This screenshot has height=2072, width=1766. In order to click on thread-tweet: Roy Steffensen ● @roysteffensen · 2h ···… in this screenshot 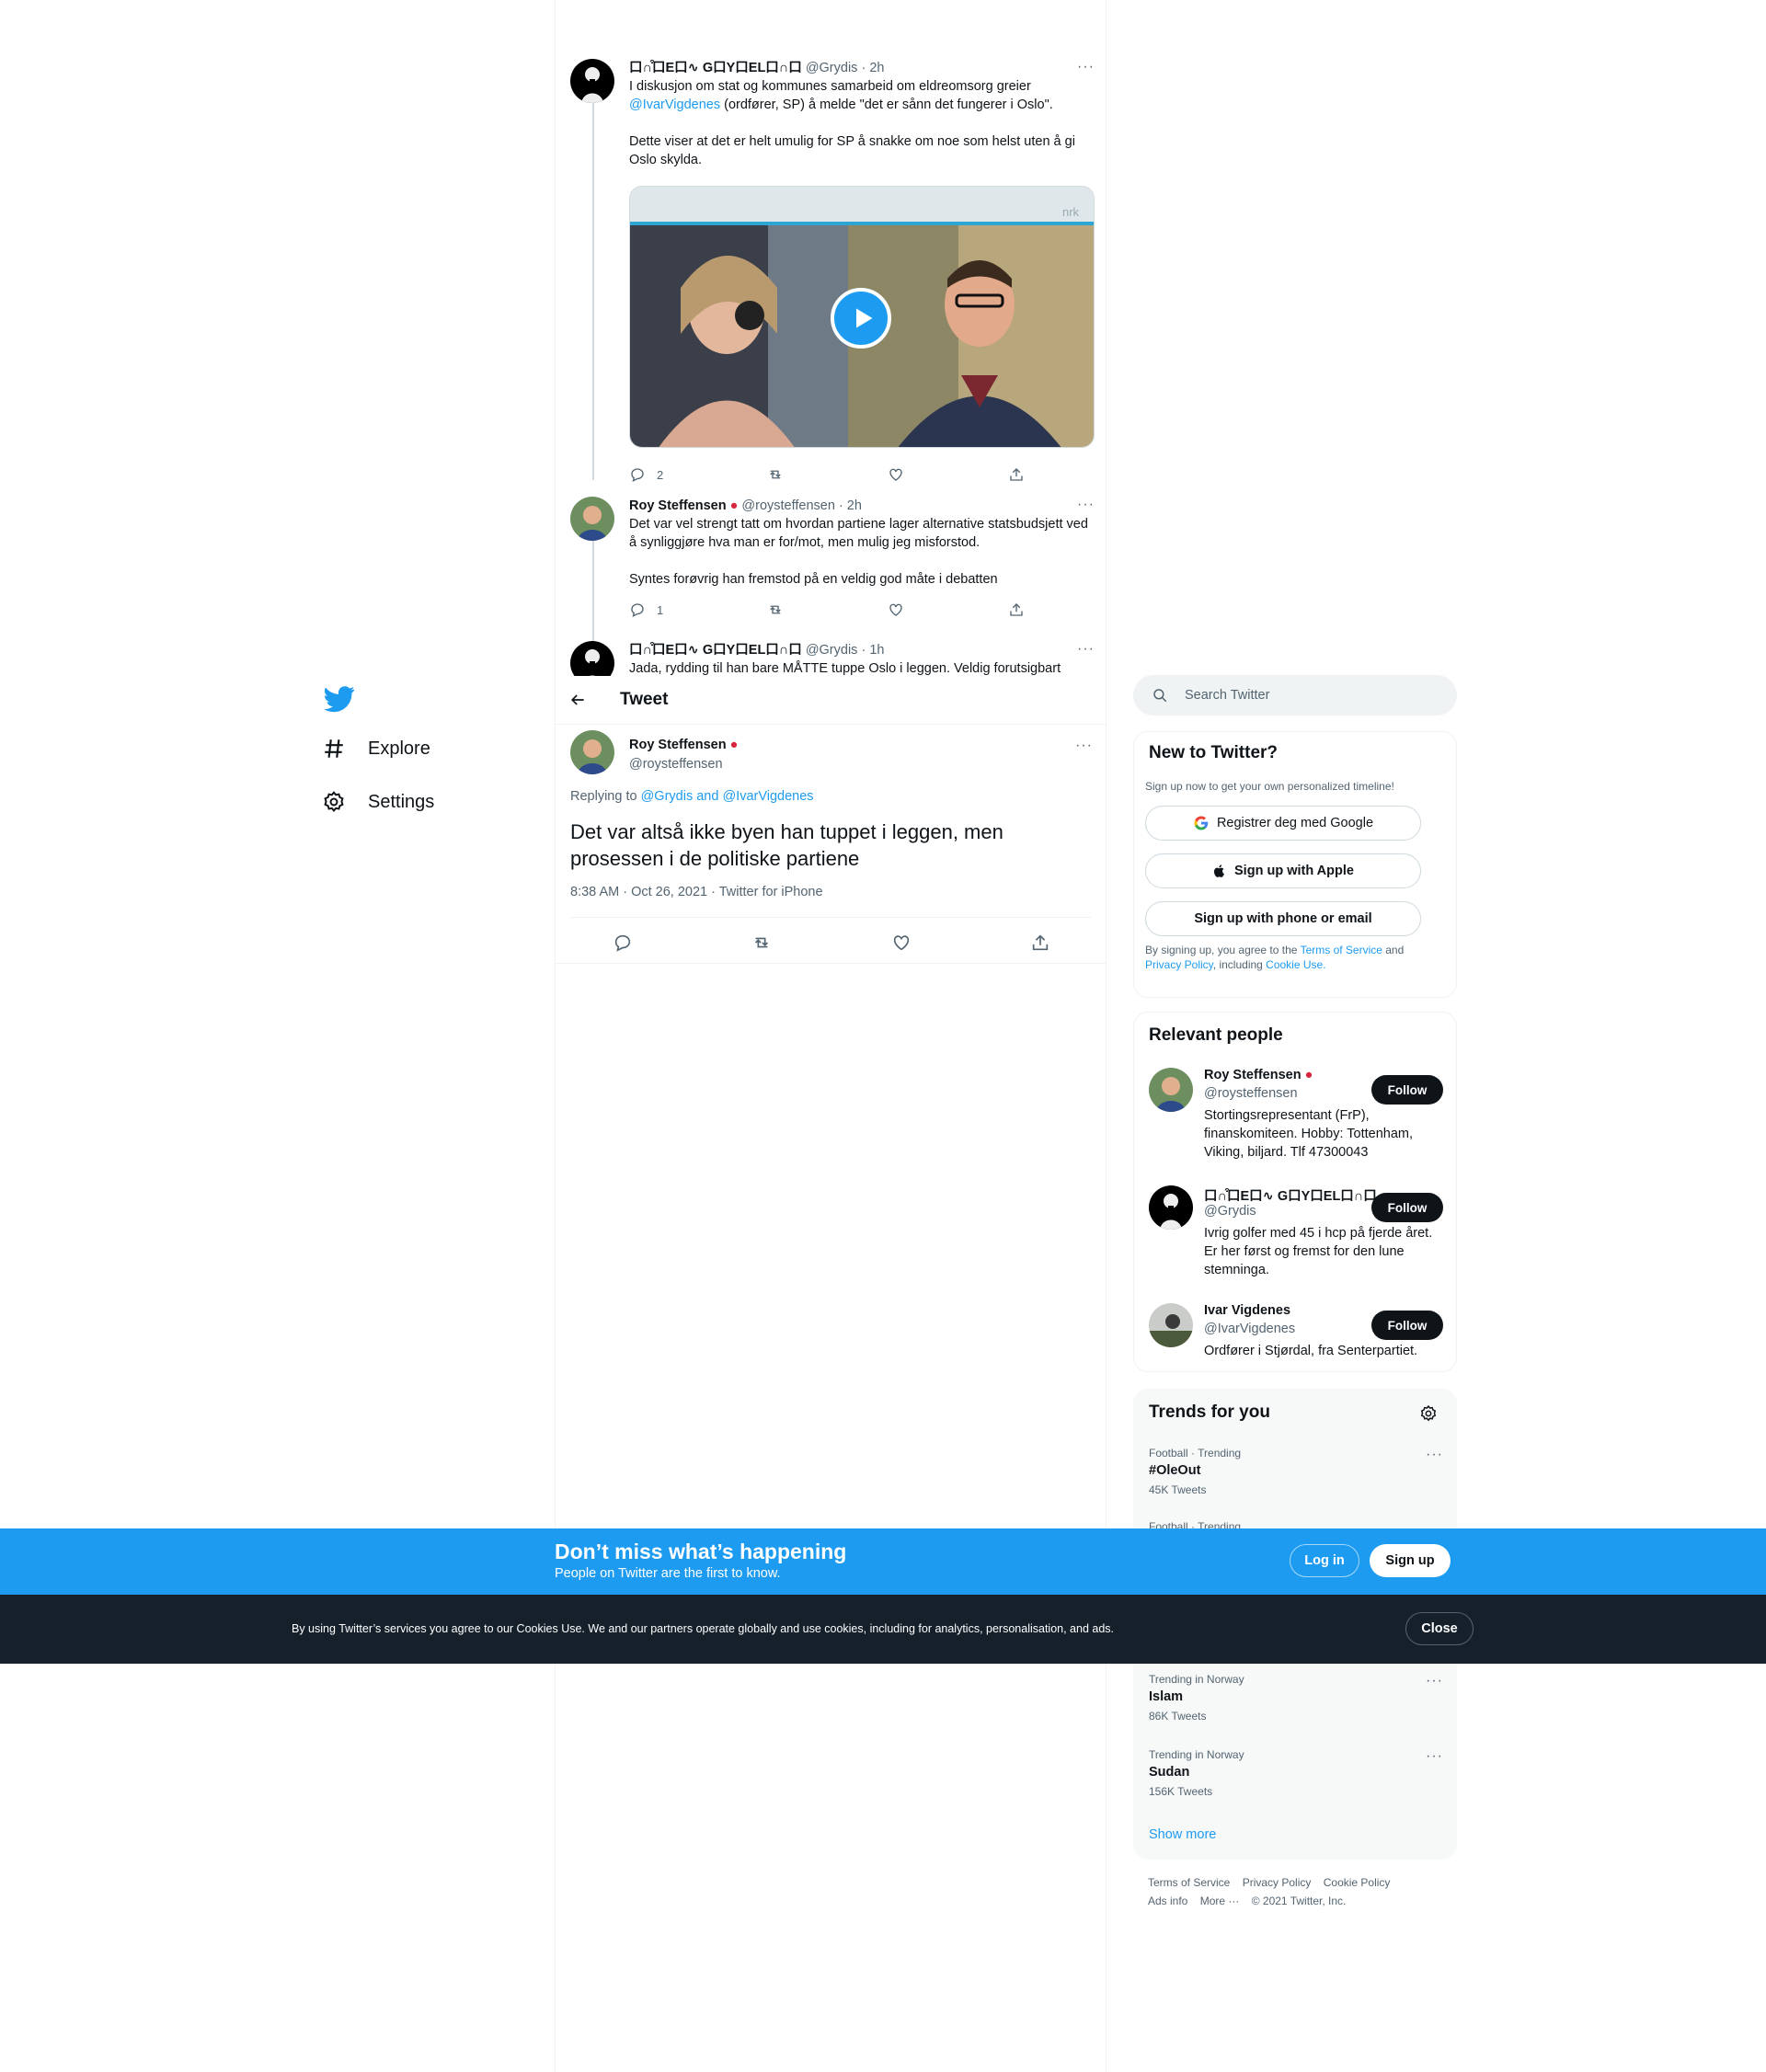, I will do `click(832, 561)`.